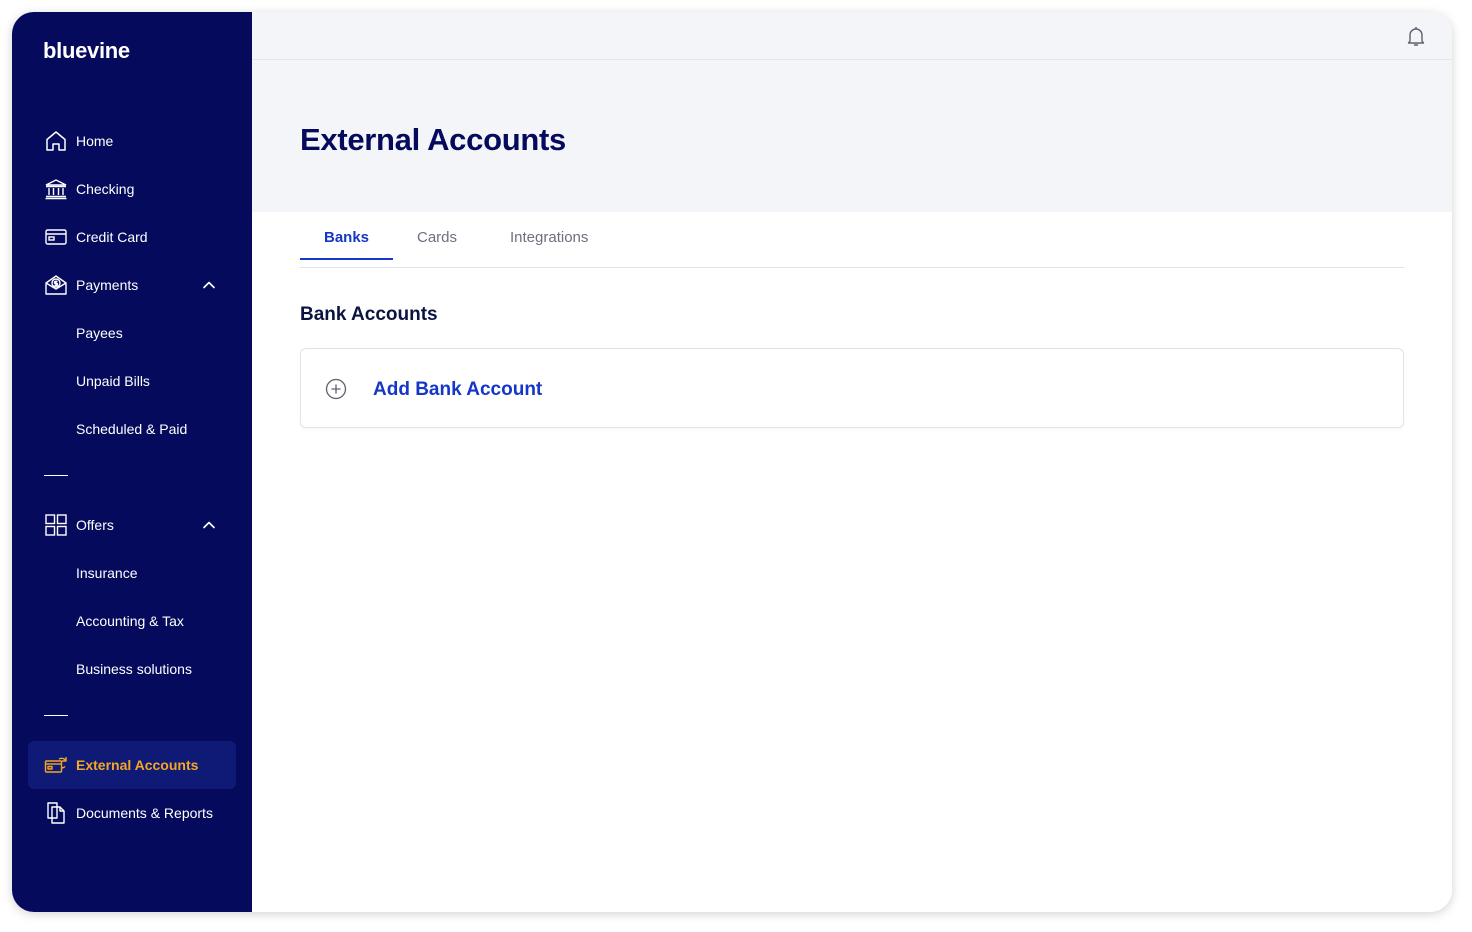 This screenshot has height=932, width=1472. I want to click on tab-banks: Banks, so click(346, 237).